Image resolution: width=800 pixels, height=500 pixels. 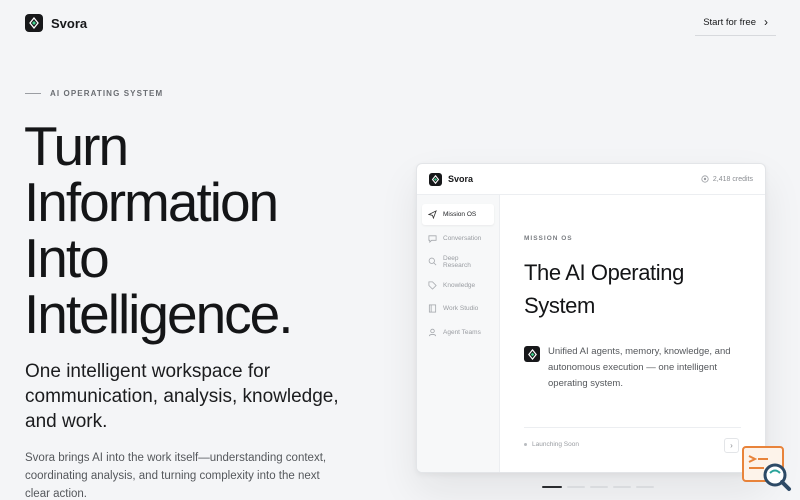 What do you see at coordinates (604, 289) in the screenshot?
I see `preview-title: The AI Operating System` at bounding box center [604, 289].